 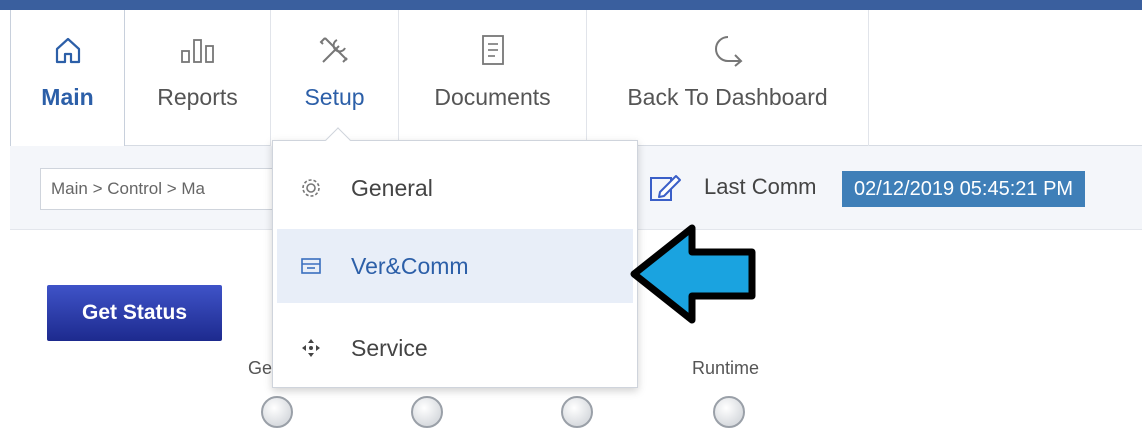 I want to click on menu-item-service: Service, so click(x=455, y=348).